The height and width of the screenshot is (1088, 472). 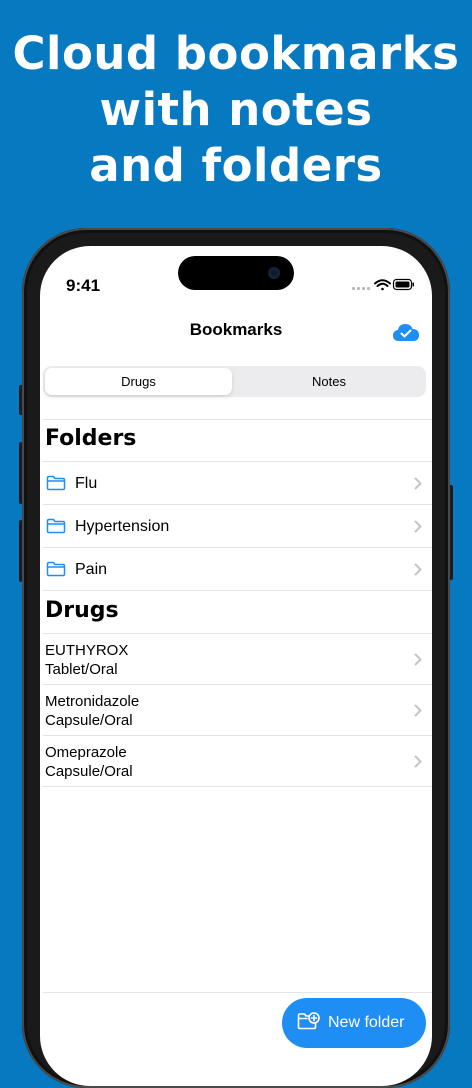 I want to click on new-folder-label: New folder, so click(x=366, y=1022).